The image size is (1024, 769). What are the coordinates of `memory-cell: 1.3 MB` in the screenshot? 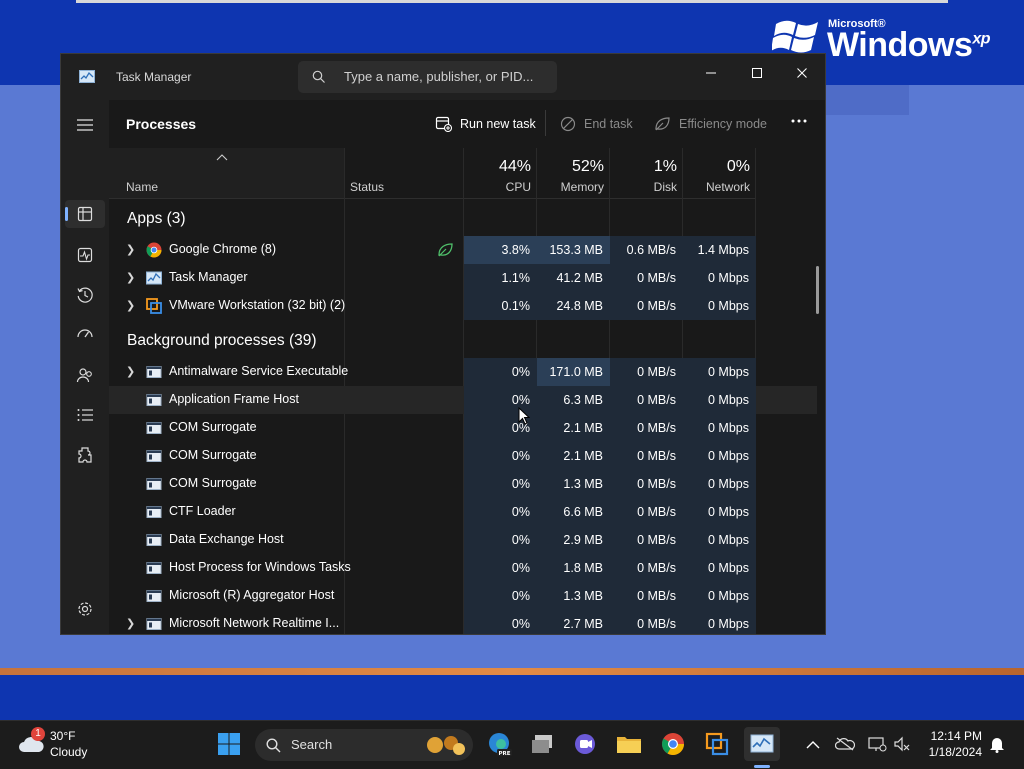 It's located at (573, 484).